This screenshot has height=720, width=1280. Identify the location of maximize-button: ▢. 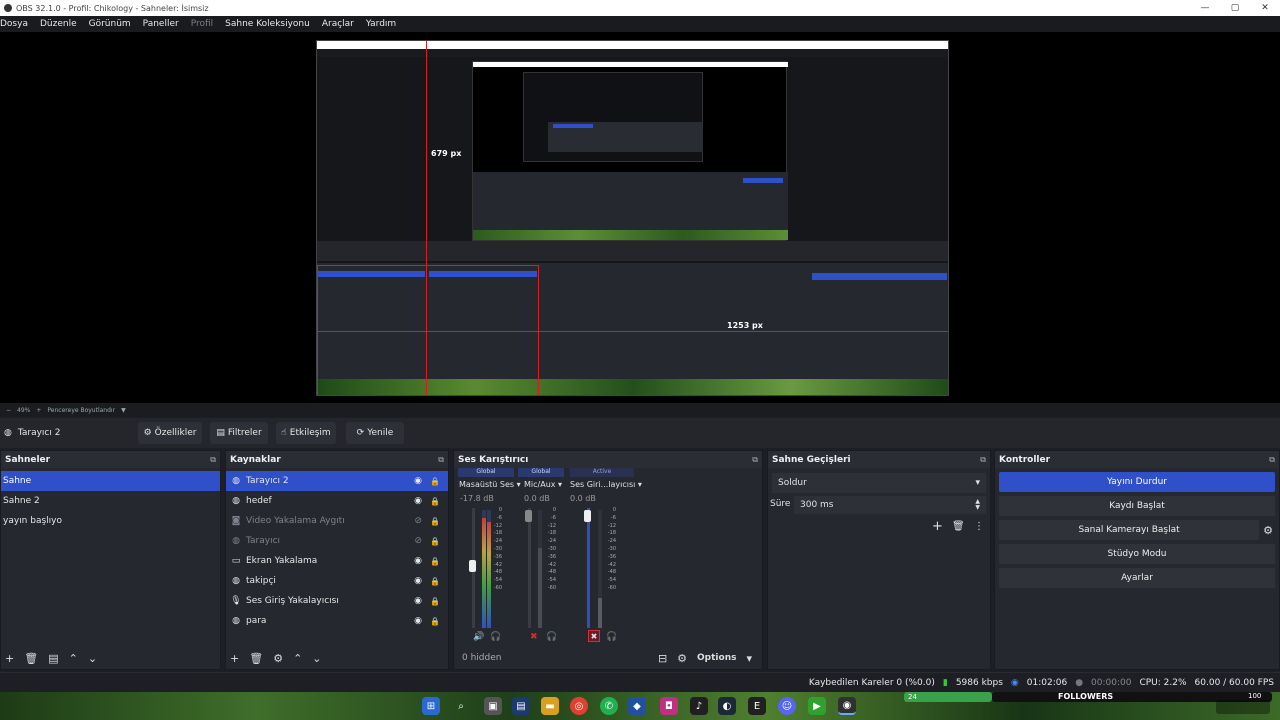
(1235, 8).